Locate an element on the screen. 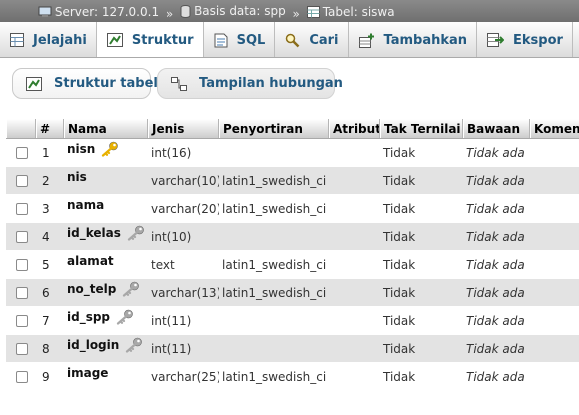 This screenshot has height=415, width=579. column-name-cell: id_kelas is located at coordinates (106, 233).